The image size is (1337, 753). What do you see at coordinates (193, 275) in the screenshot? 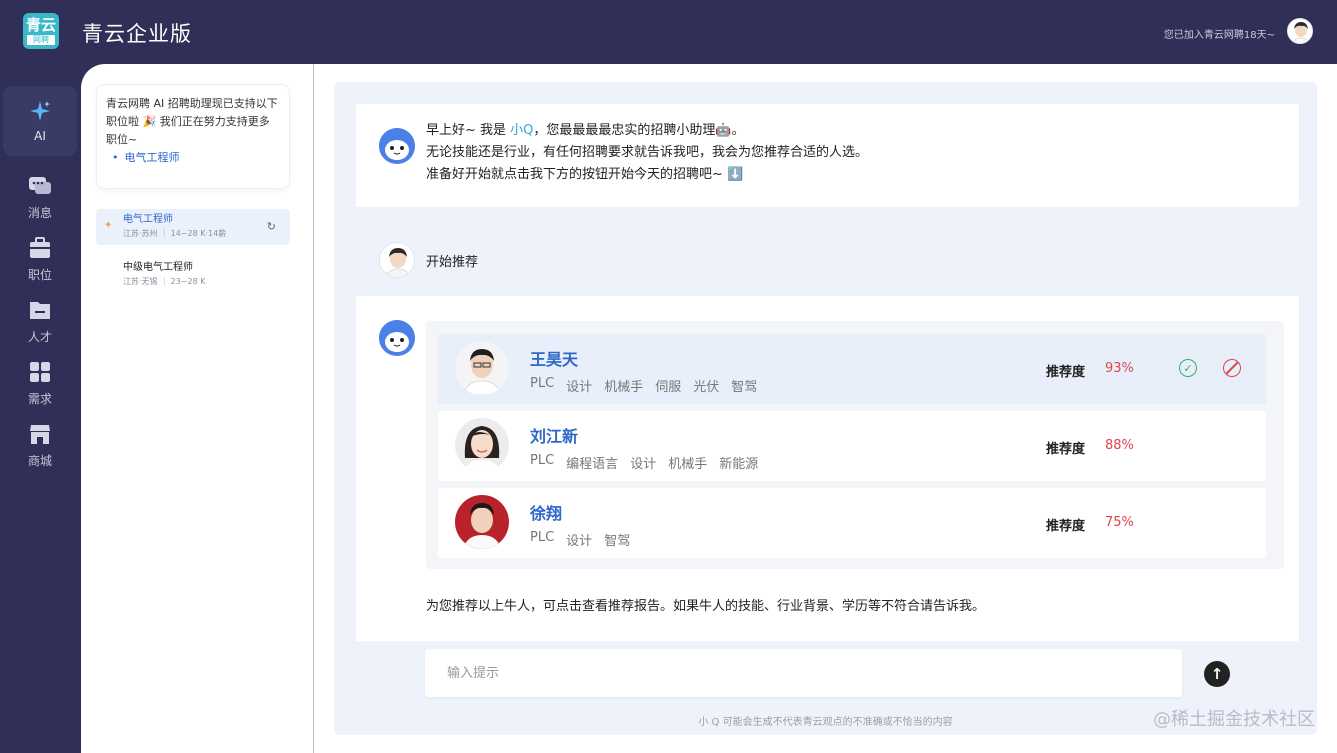
I see `job-list-item: 中级电气工程师 江苏·无锡 ｜ 23~28 K` at bounding box center [193, 275].